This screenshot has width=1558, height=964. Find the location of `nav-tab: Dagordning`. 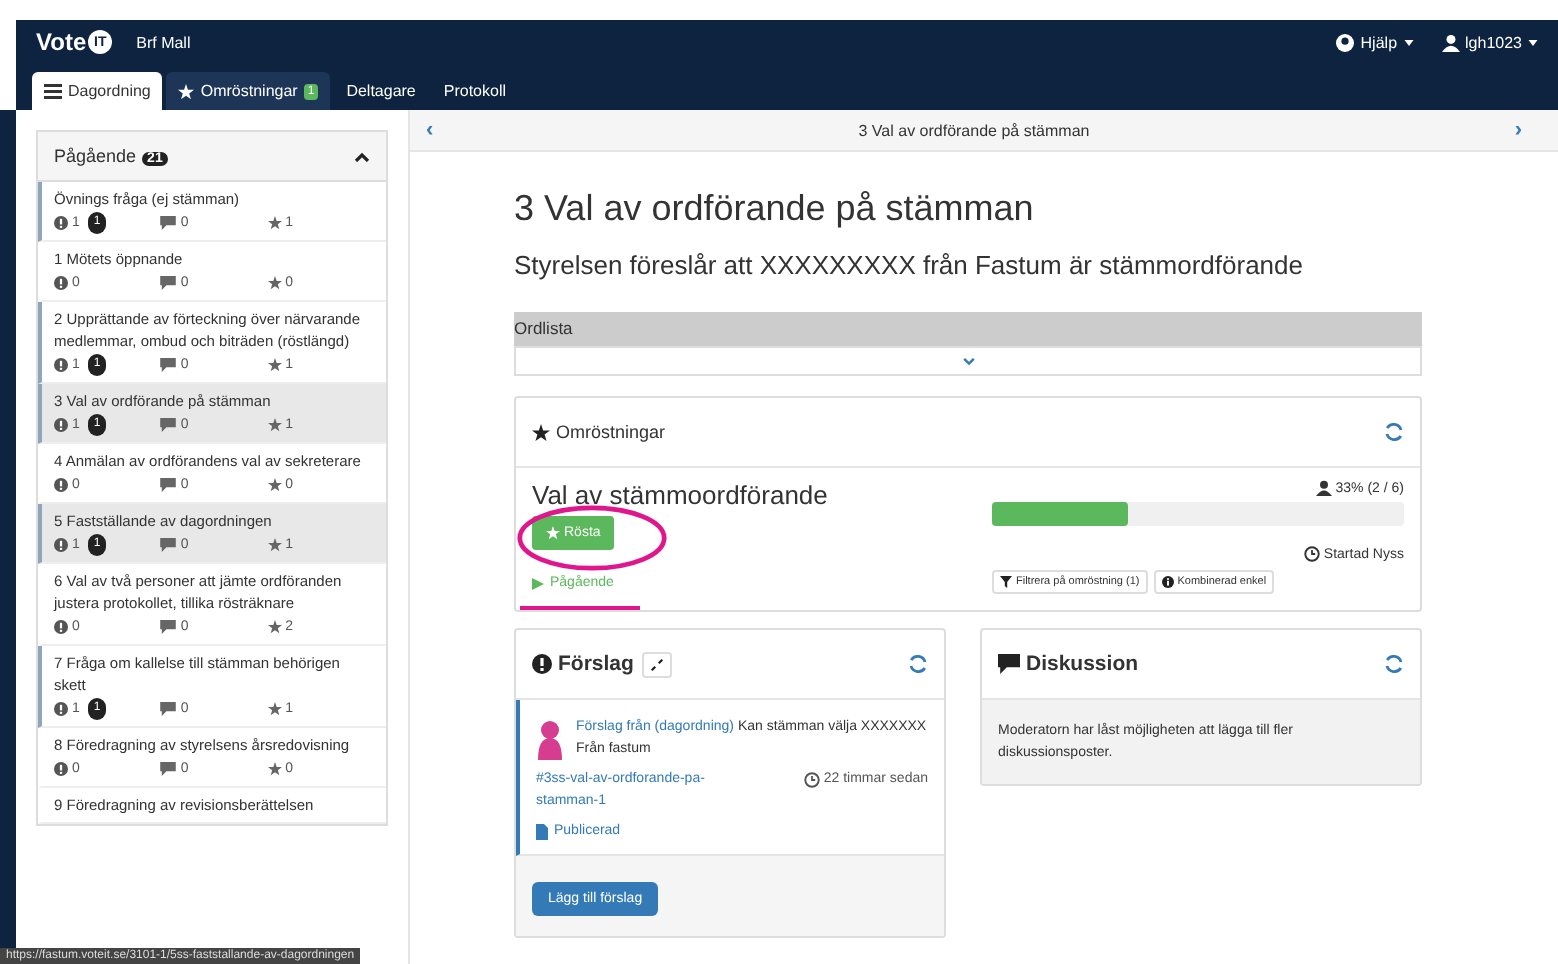

nav-tab: Dagordning is located at coordinates (97, 91).